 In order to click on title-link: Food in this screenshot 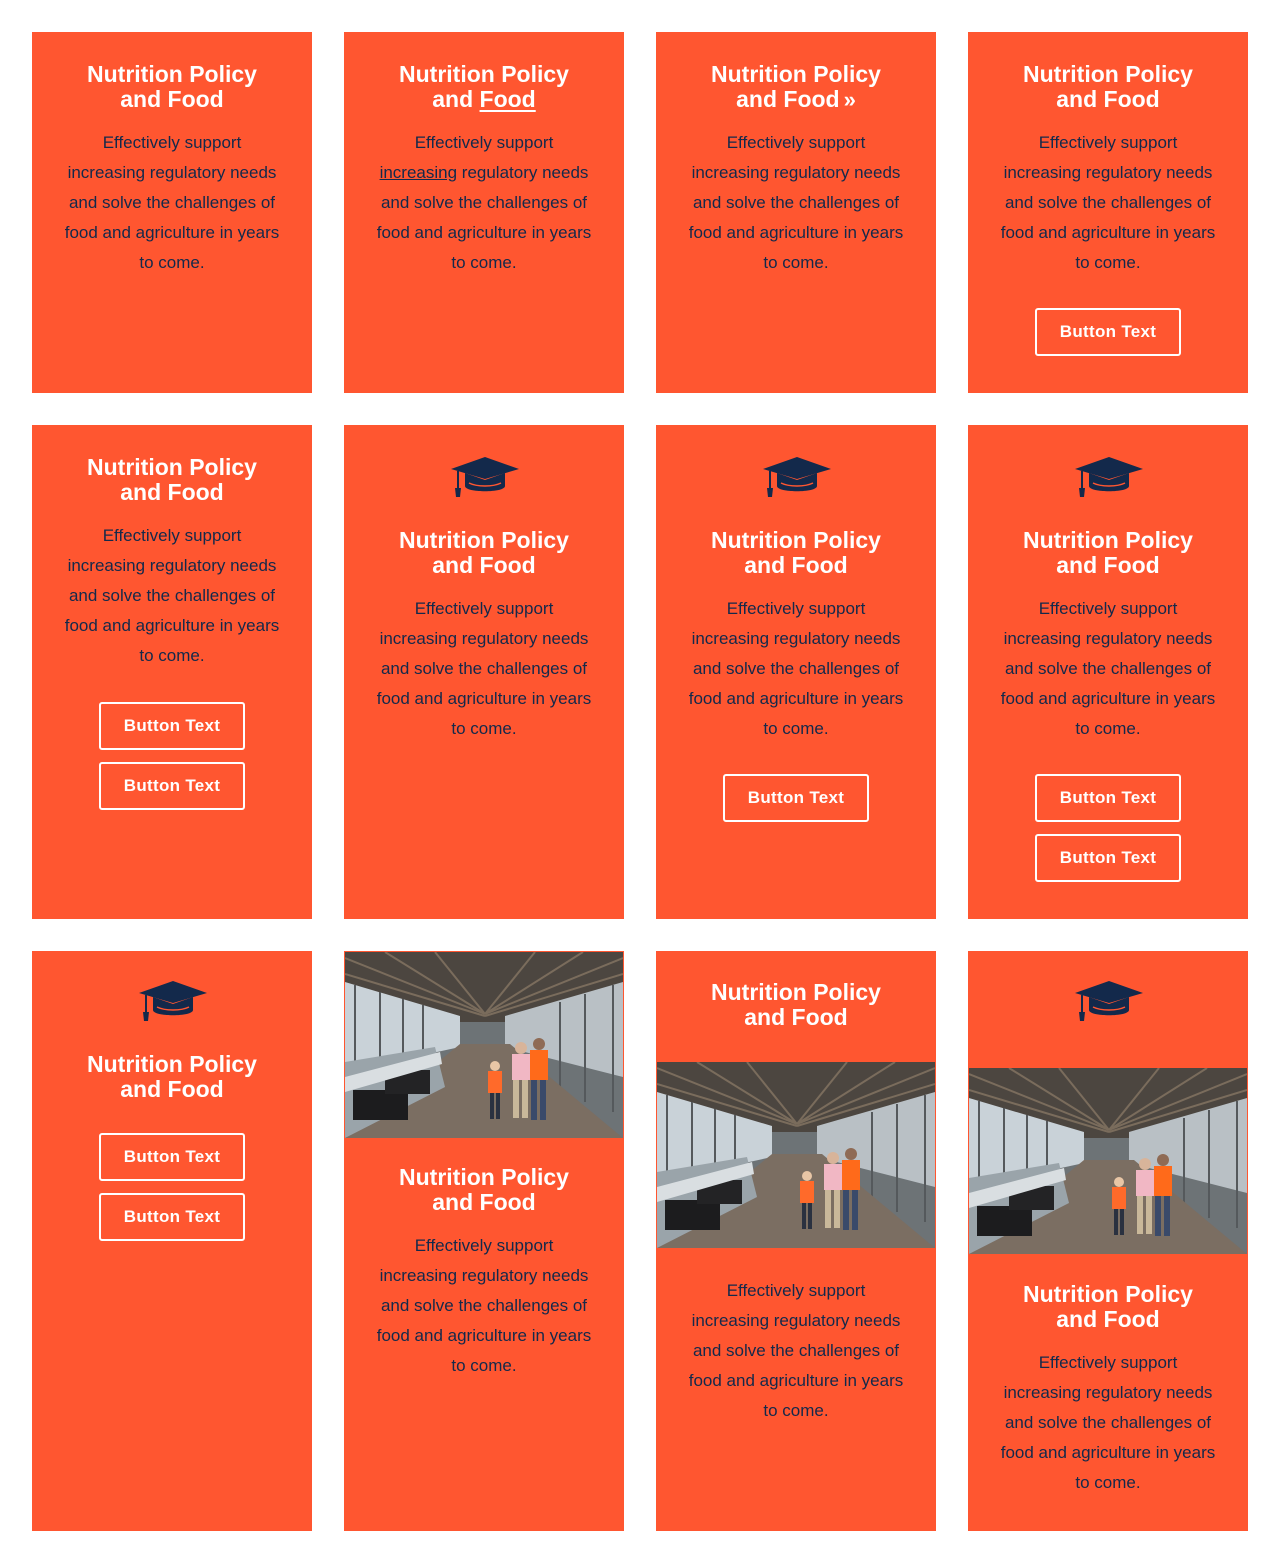, I will do `click(508, 99)`.